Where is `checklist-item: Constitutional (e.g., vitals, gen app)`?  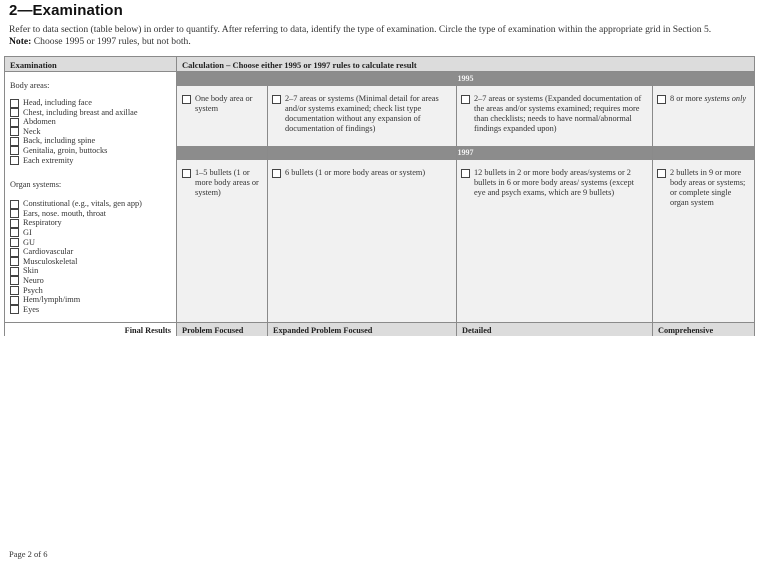
checklist-item: Constitutional (e.g., vitals, gen app) is located at coordinates (90, 204).